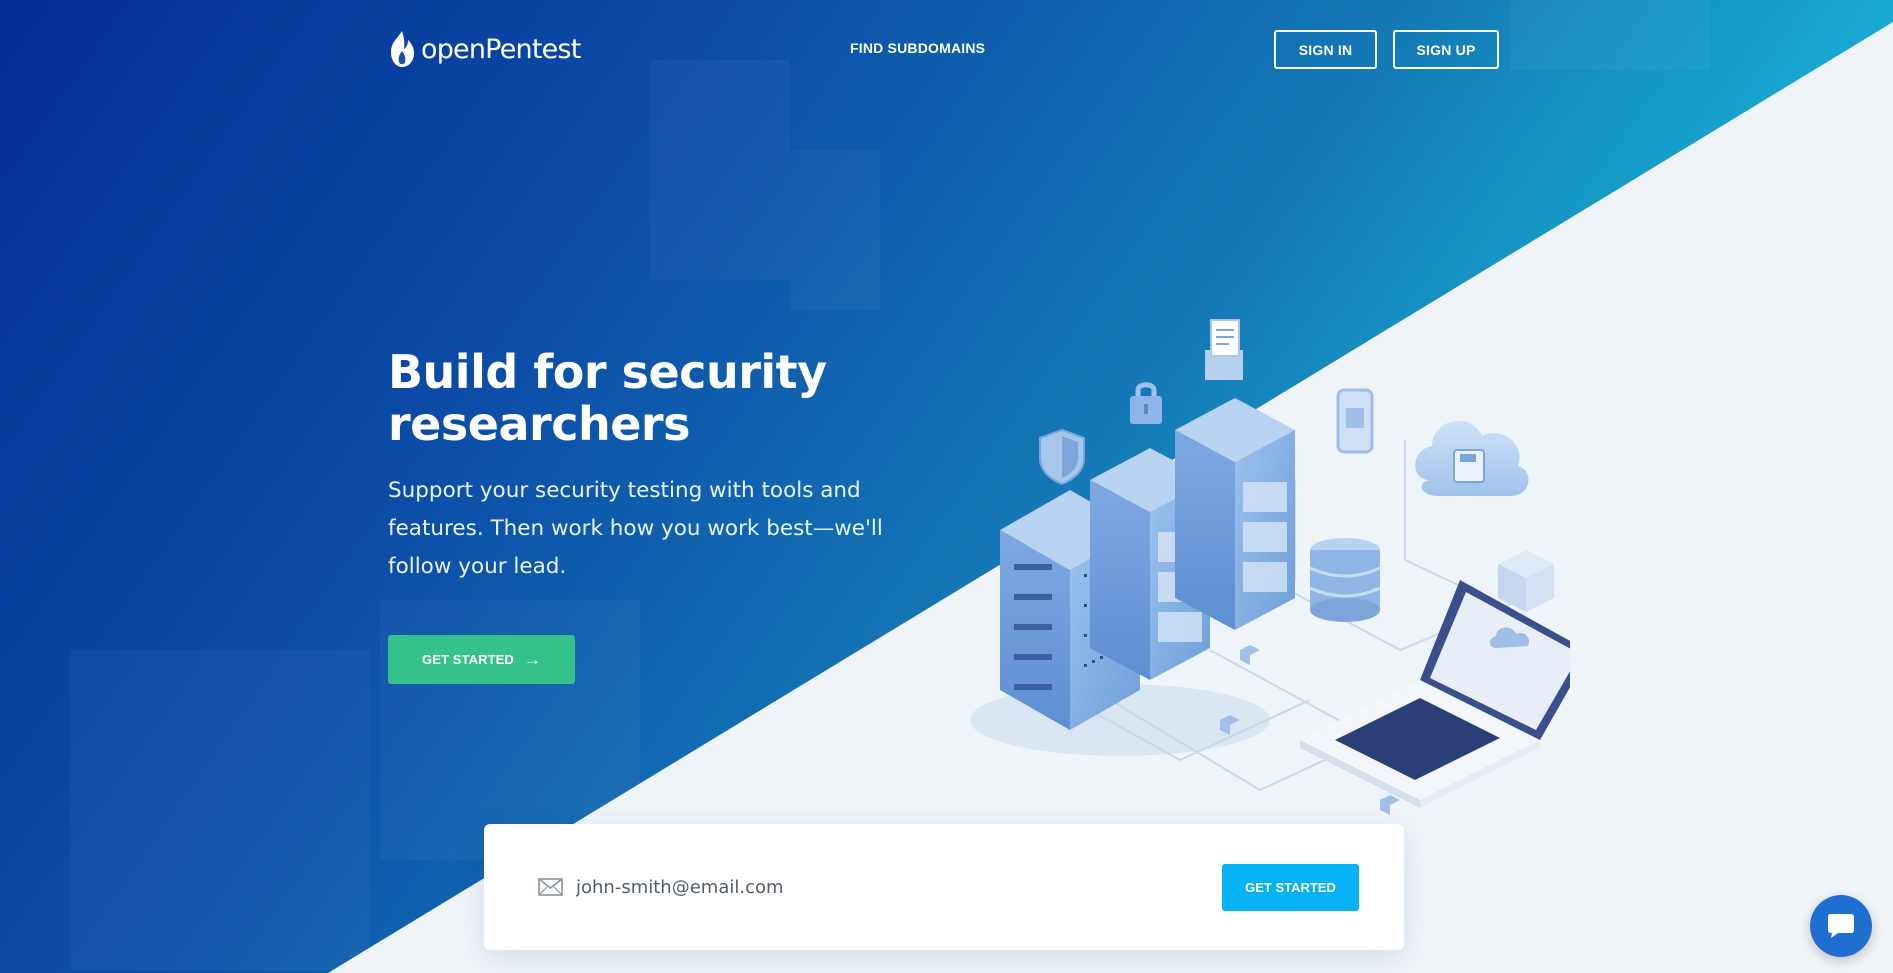 This screenshot has width=1893, height=973. I want to click on server-rack, so click(1235, 514).